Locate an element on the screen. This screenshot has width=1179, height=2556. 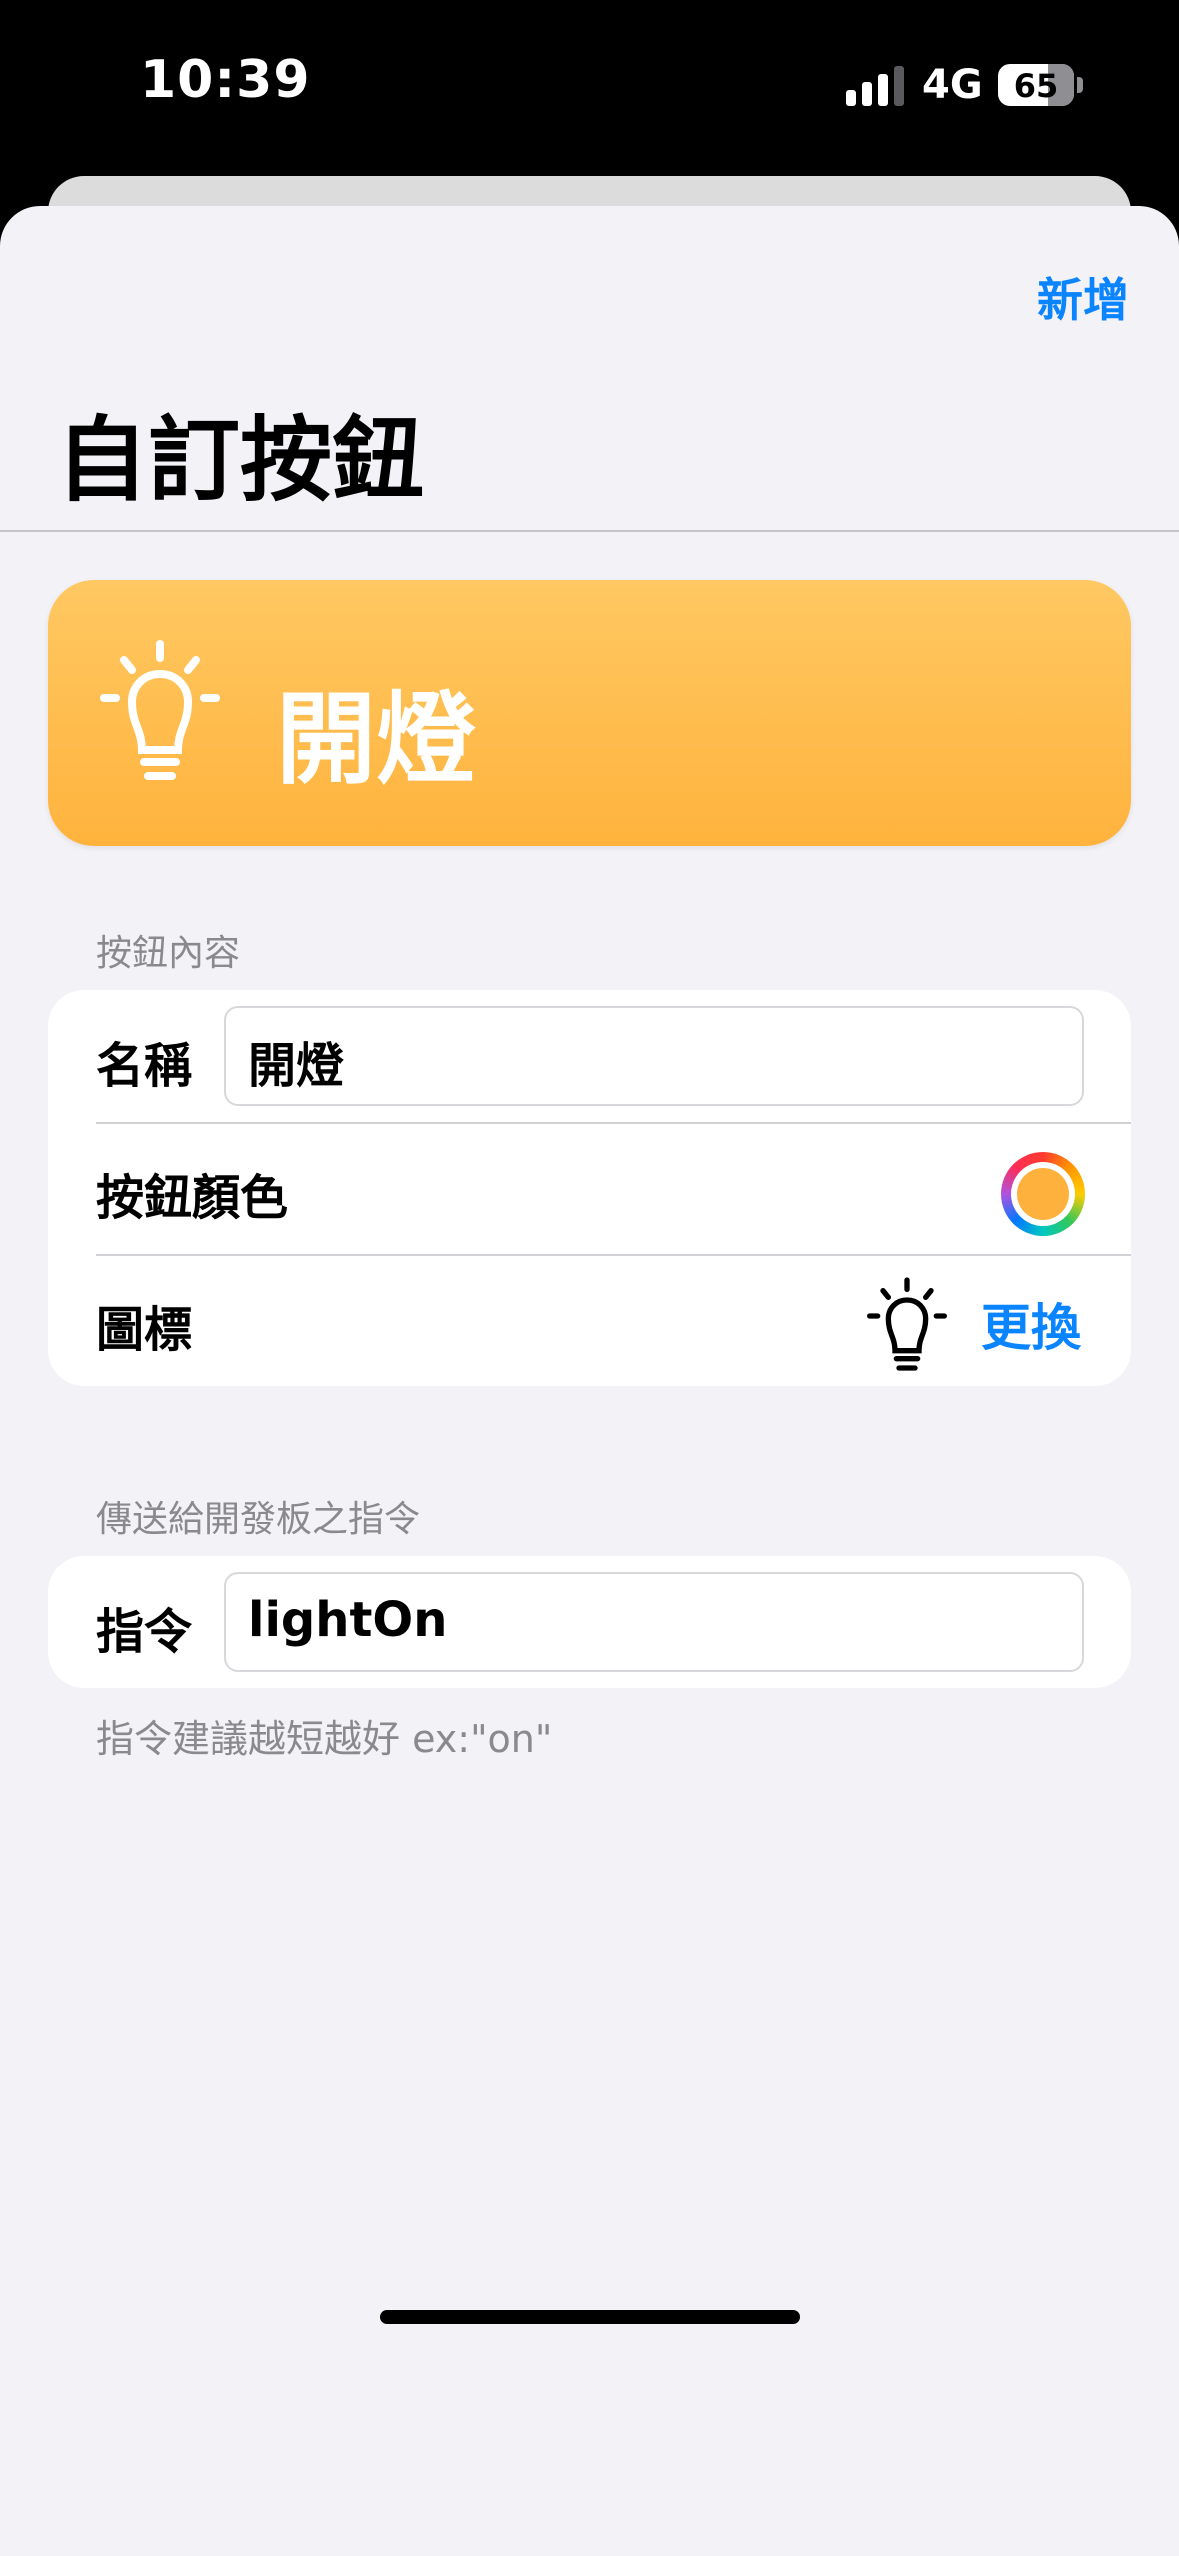
button-content-card: 名稱 開燈 按鈕顏色 圖標 更換 is located at coordinates (589, 1188).